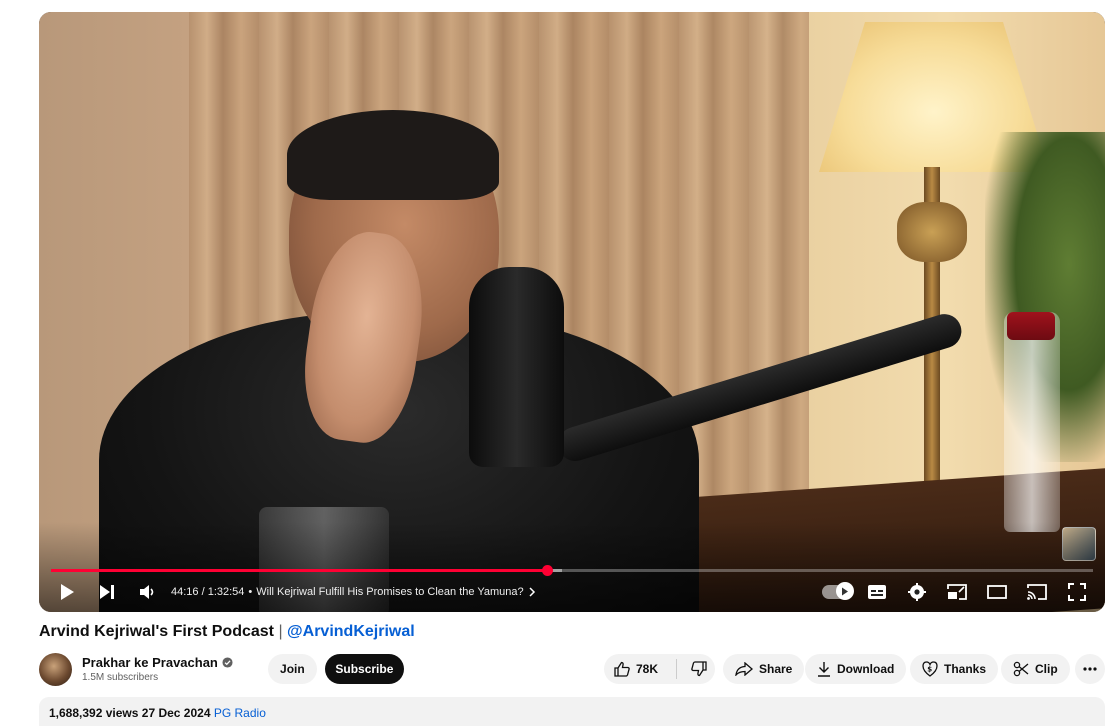 The width and height of the screenshot is (1112, 726). I want to click on view-count: 1,688,392 views, so click(94, 713).